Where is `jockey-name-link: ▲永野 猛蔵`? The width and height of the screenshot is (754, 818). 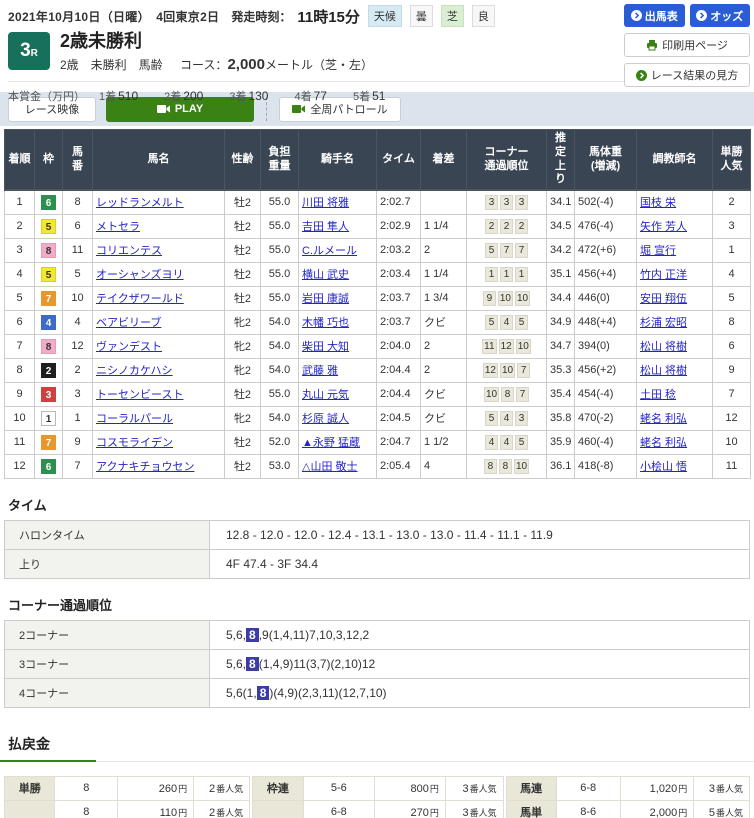 jockey-name-link: ▲永野 猛蔵 is located at coordinates (331, 443).